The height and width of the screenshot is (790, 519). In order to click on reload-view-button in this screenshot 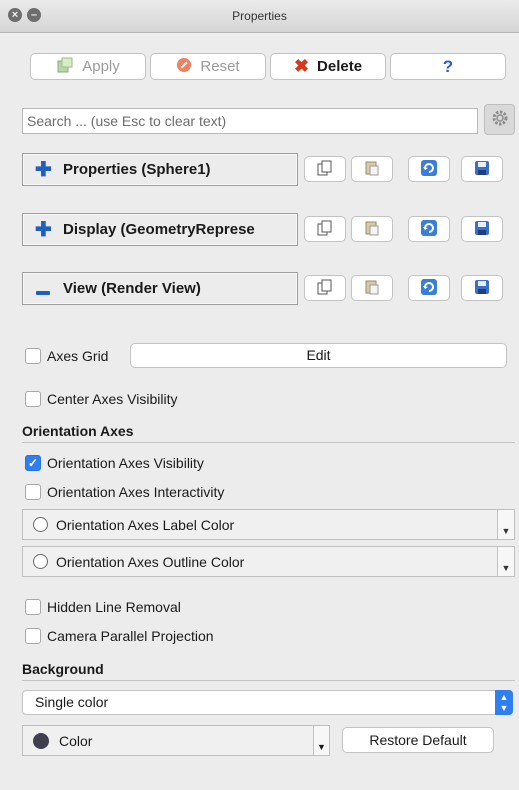, I will do `click(429, 288)`.